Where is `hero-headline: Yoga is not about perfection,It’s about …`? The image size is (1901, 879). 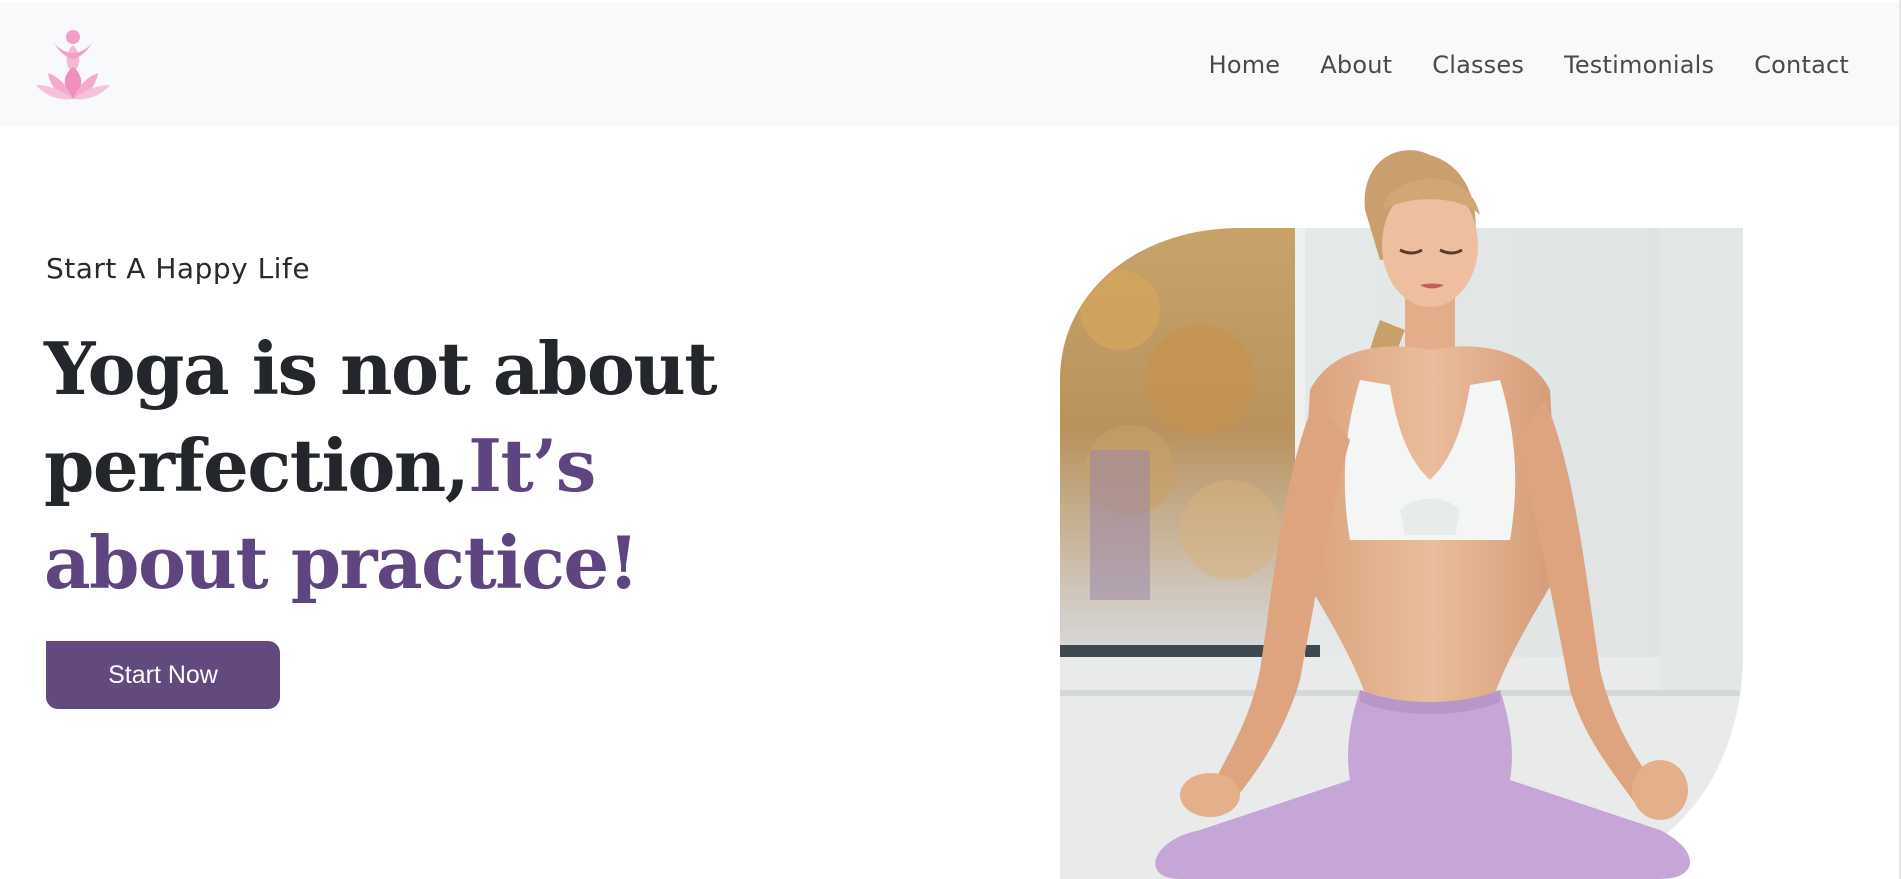
hero-headline: Yoga is not about perfection,It’s about … is located at coordinates (404, 465).